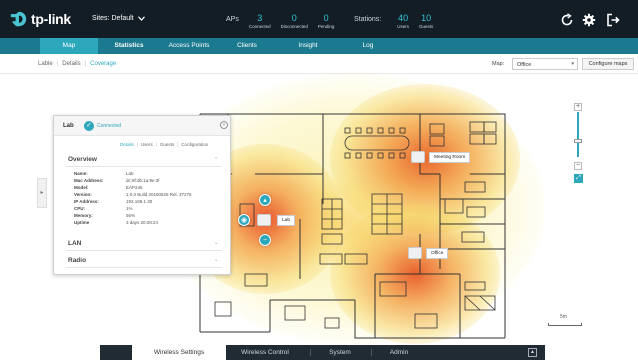 Image resolution: width=638 pixels, height=360 pixels. I want to click on close-icon: ×, so click(224, 125).